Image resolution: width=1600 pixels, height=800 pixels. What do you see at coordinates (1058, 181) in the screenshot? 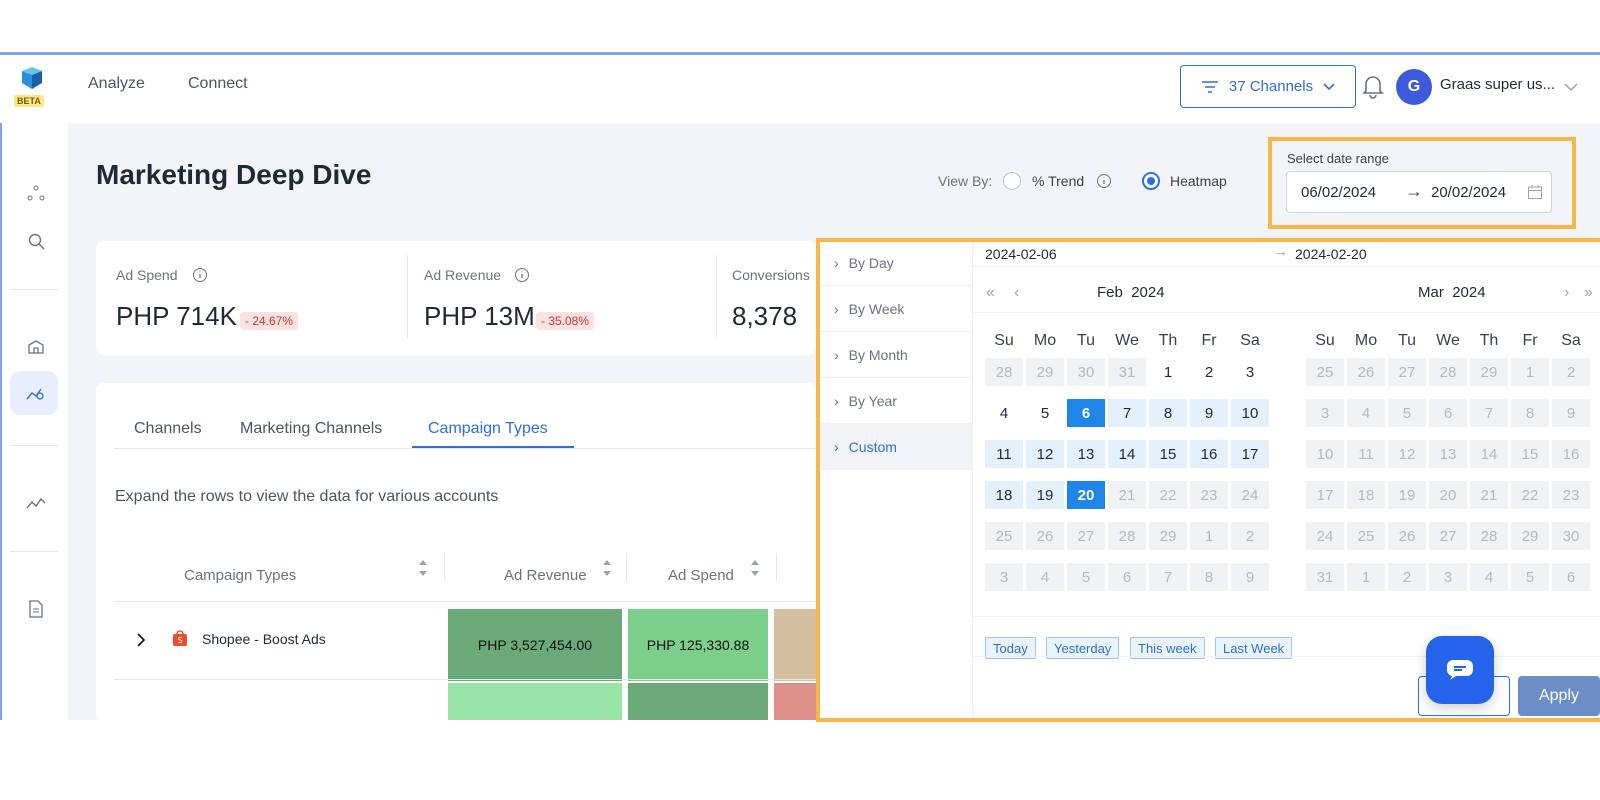
I see `trend-radio-label: % Trend` at bounding box center [1058, 181].